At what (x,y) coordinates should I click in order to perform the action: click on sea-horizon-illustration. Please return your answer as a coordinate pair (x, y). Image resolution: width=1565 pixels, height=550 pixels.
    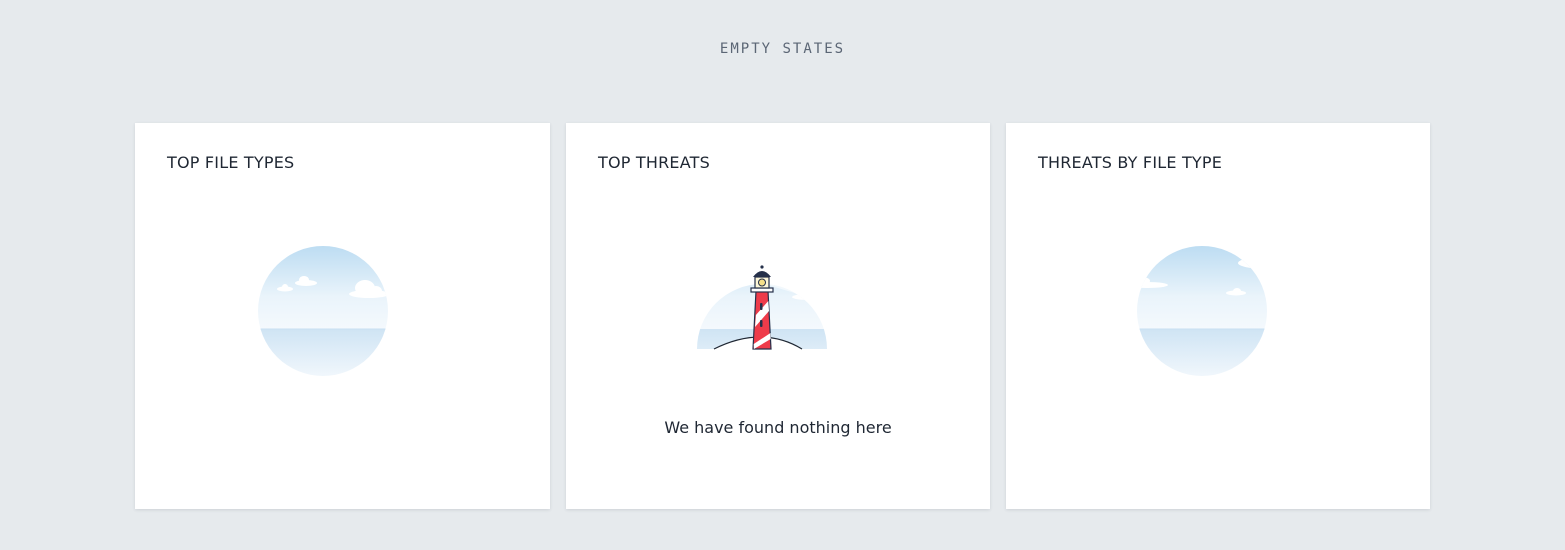
    Looking at the image, I should click on (1202, 311).